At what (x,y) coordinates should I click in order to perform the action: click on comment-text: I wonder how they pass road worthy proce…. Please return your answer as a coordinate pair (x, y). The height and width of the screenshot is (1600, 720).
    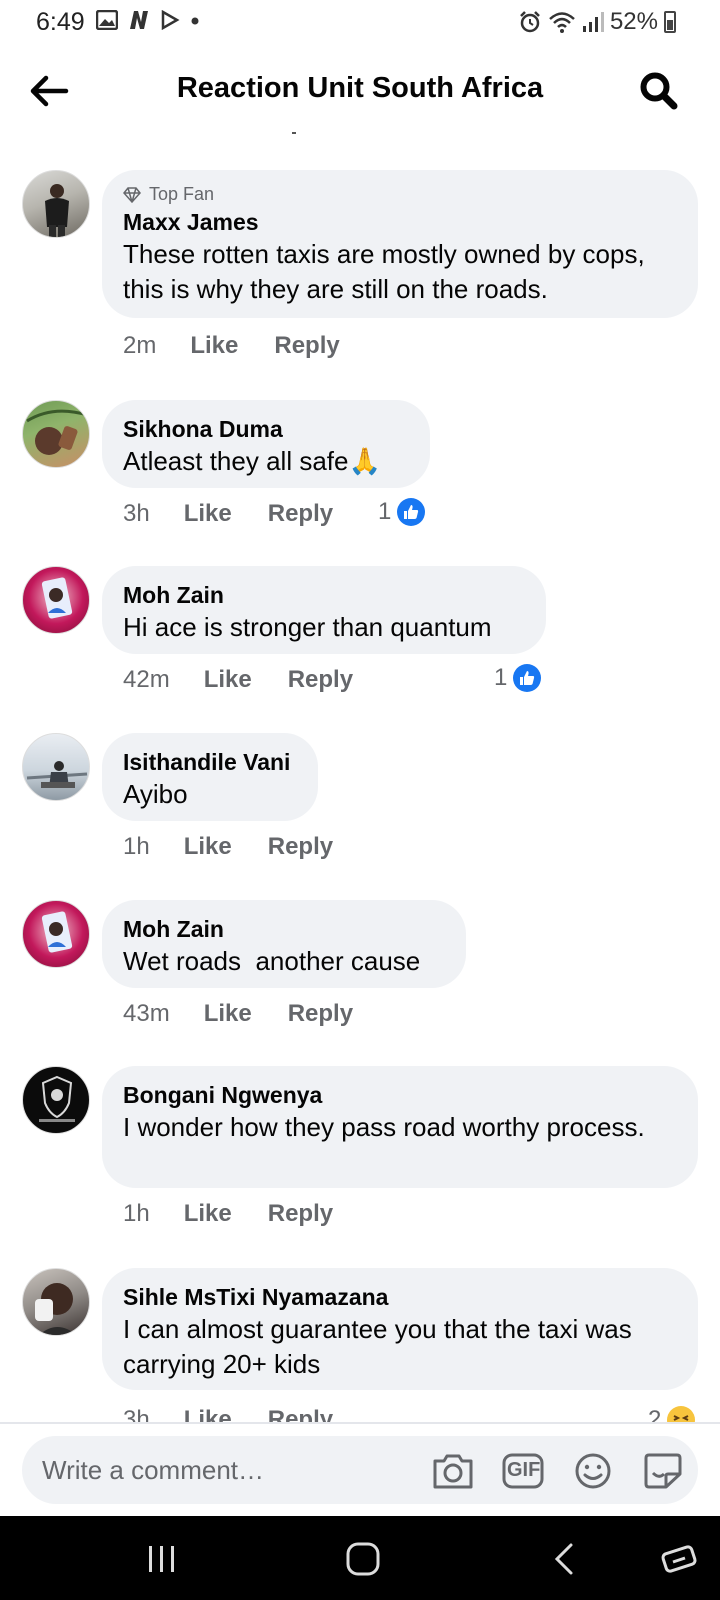
    Looking at the image, I should click on (384, 1127).